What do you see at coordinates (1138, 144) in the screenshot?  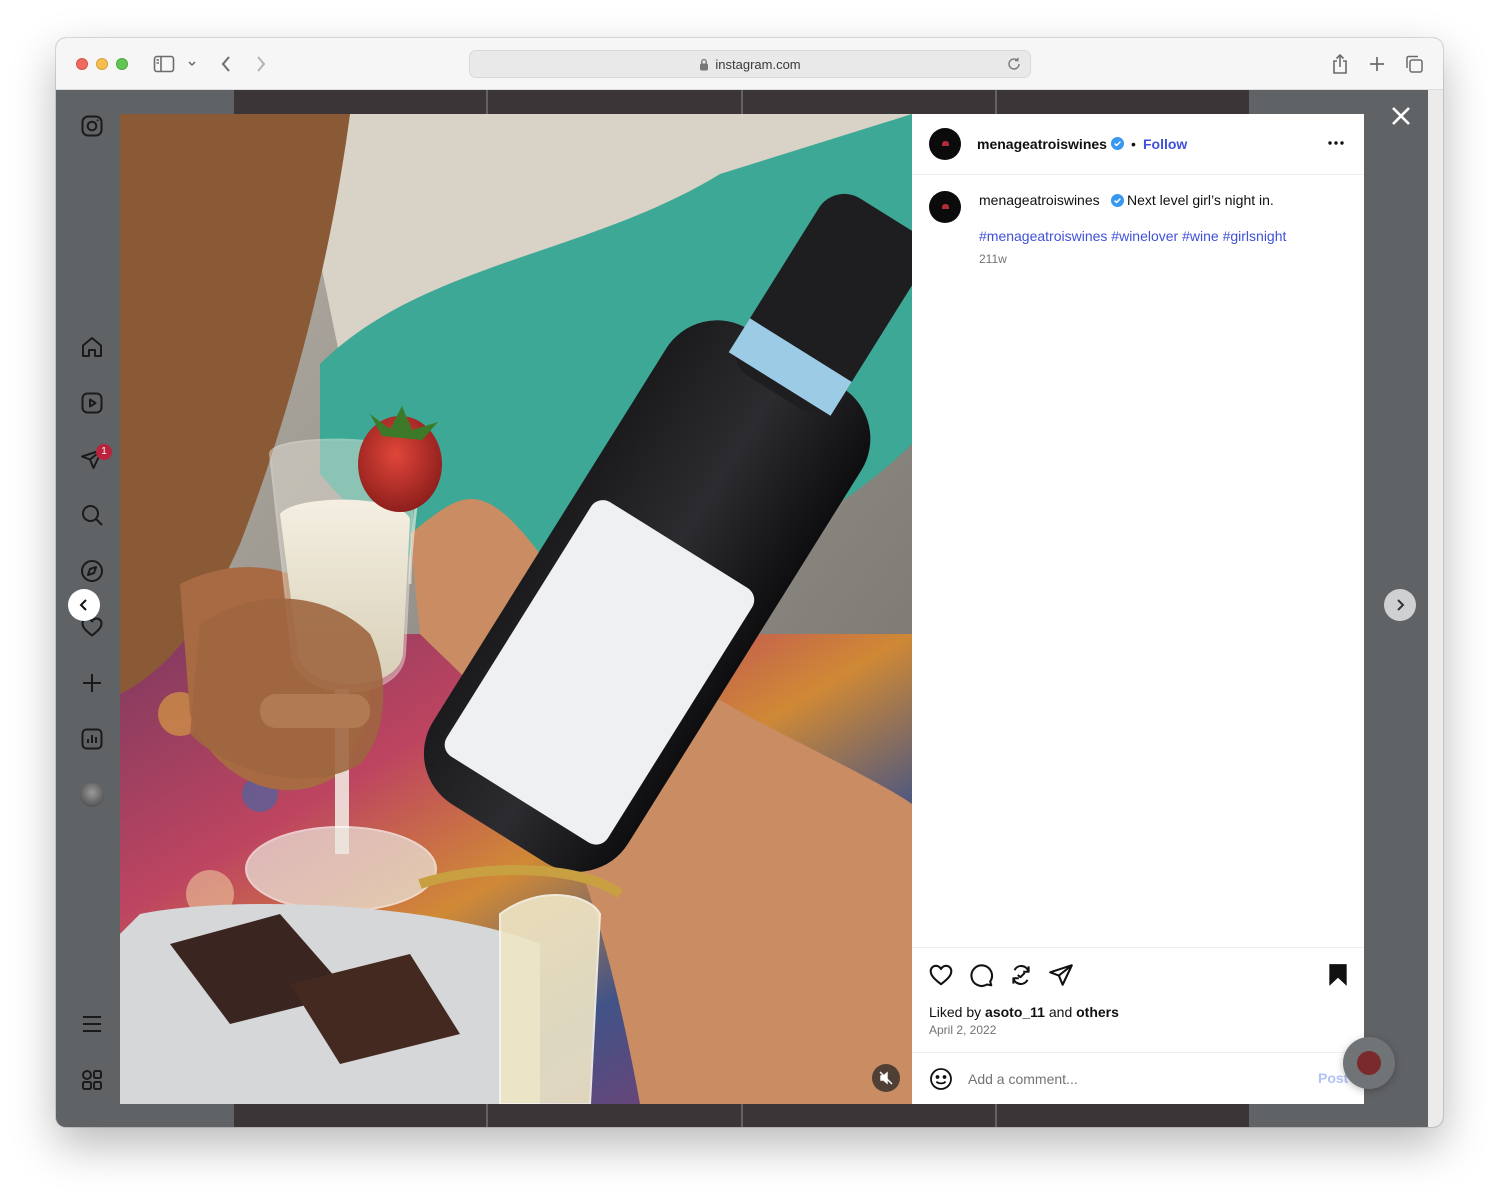 I see `post-header: menageatroiswines • Follow` at bounding box center [1138, 144].